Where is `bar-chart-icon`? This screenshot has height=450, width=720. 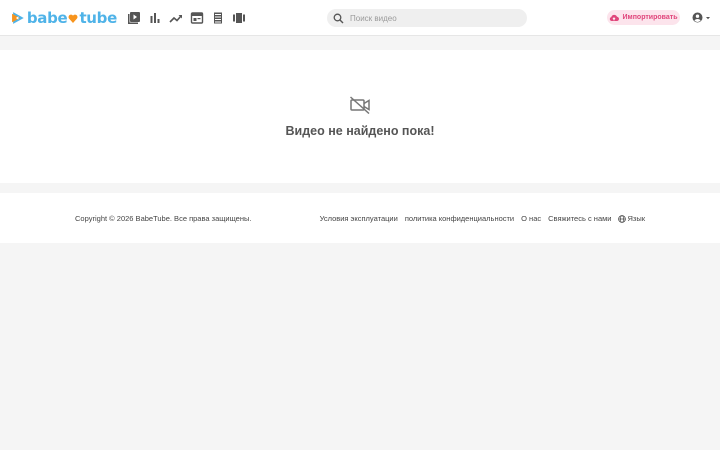
bar-chart-icon is located at coordinates (155, 18).